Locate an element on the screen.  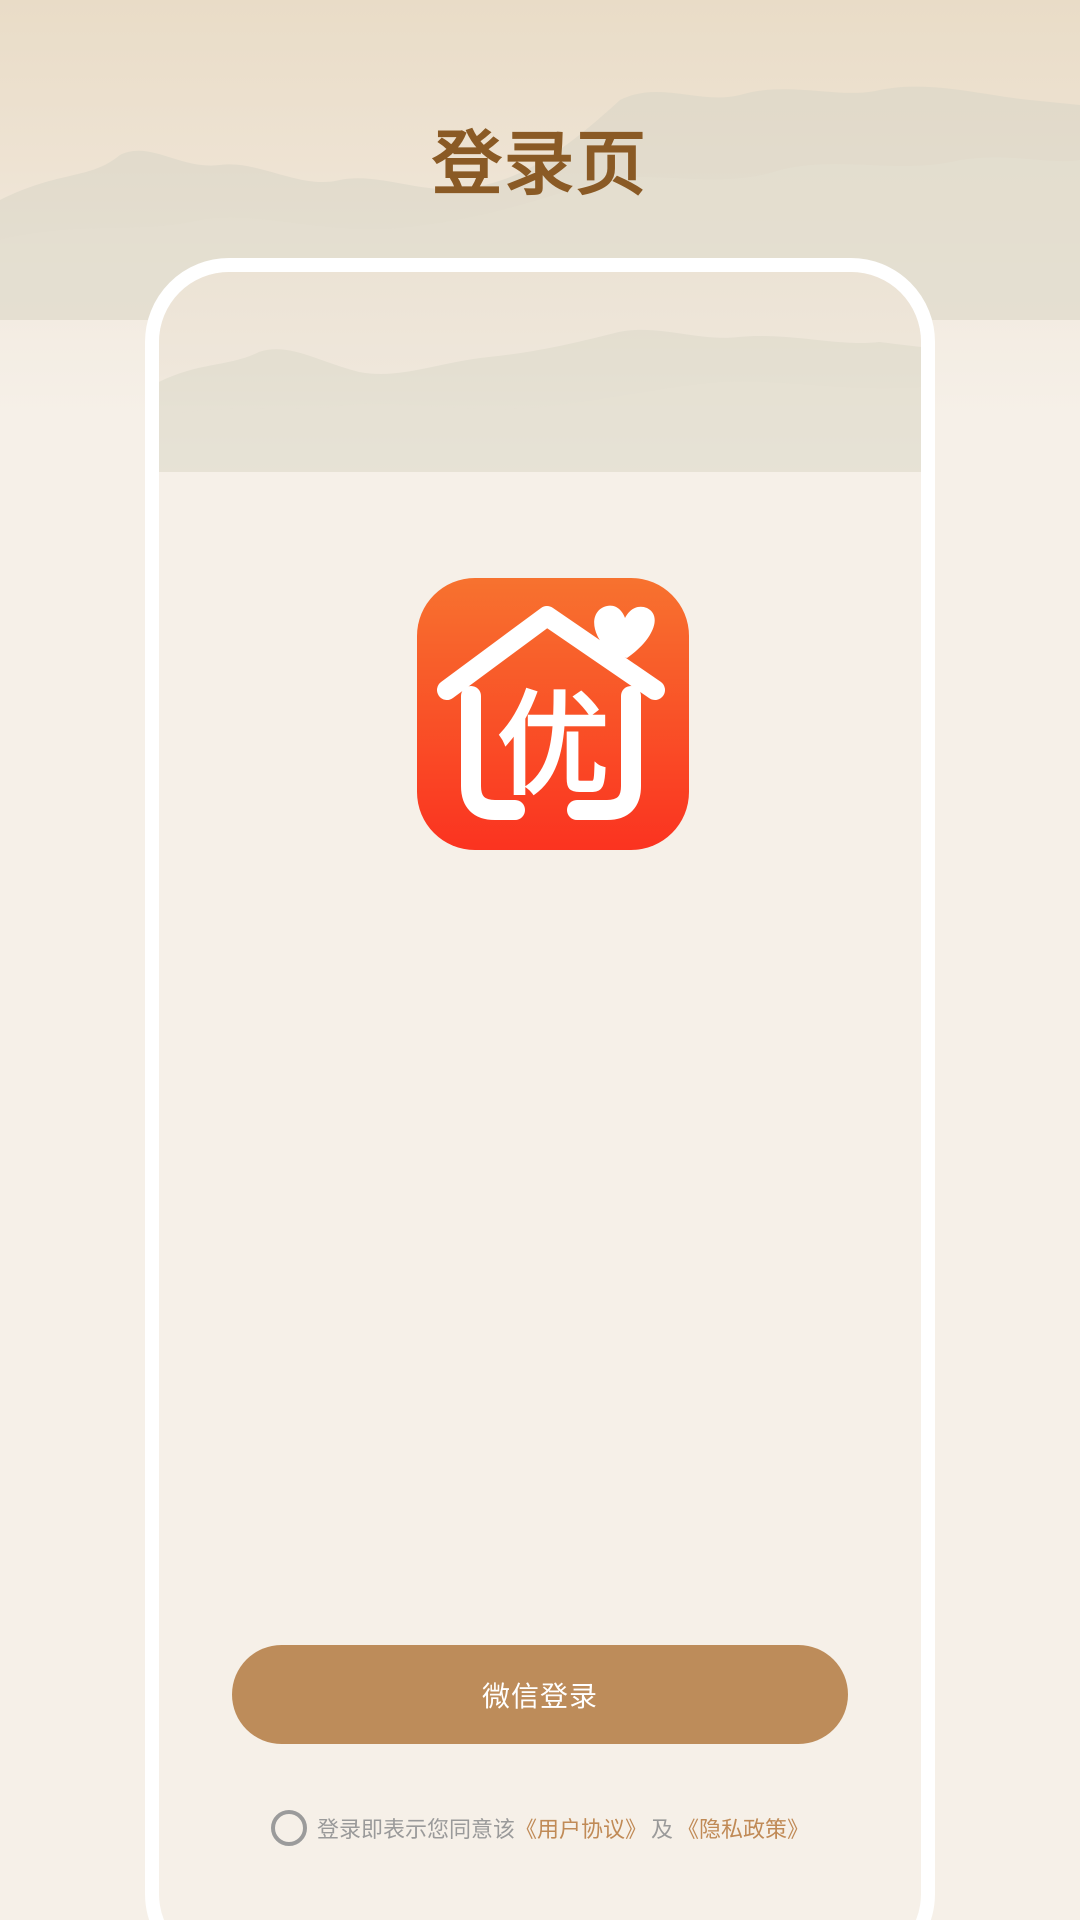
agreement-prefix: 登录即表示您同意该 is located at coordinates (415, 1830).